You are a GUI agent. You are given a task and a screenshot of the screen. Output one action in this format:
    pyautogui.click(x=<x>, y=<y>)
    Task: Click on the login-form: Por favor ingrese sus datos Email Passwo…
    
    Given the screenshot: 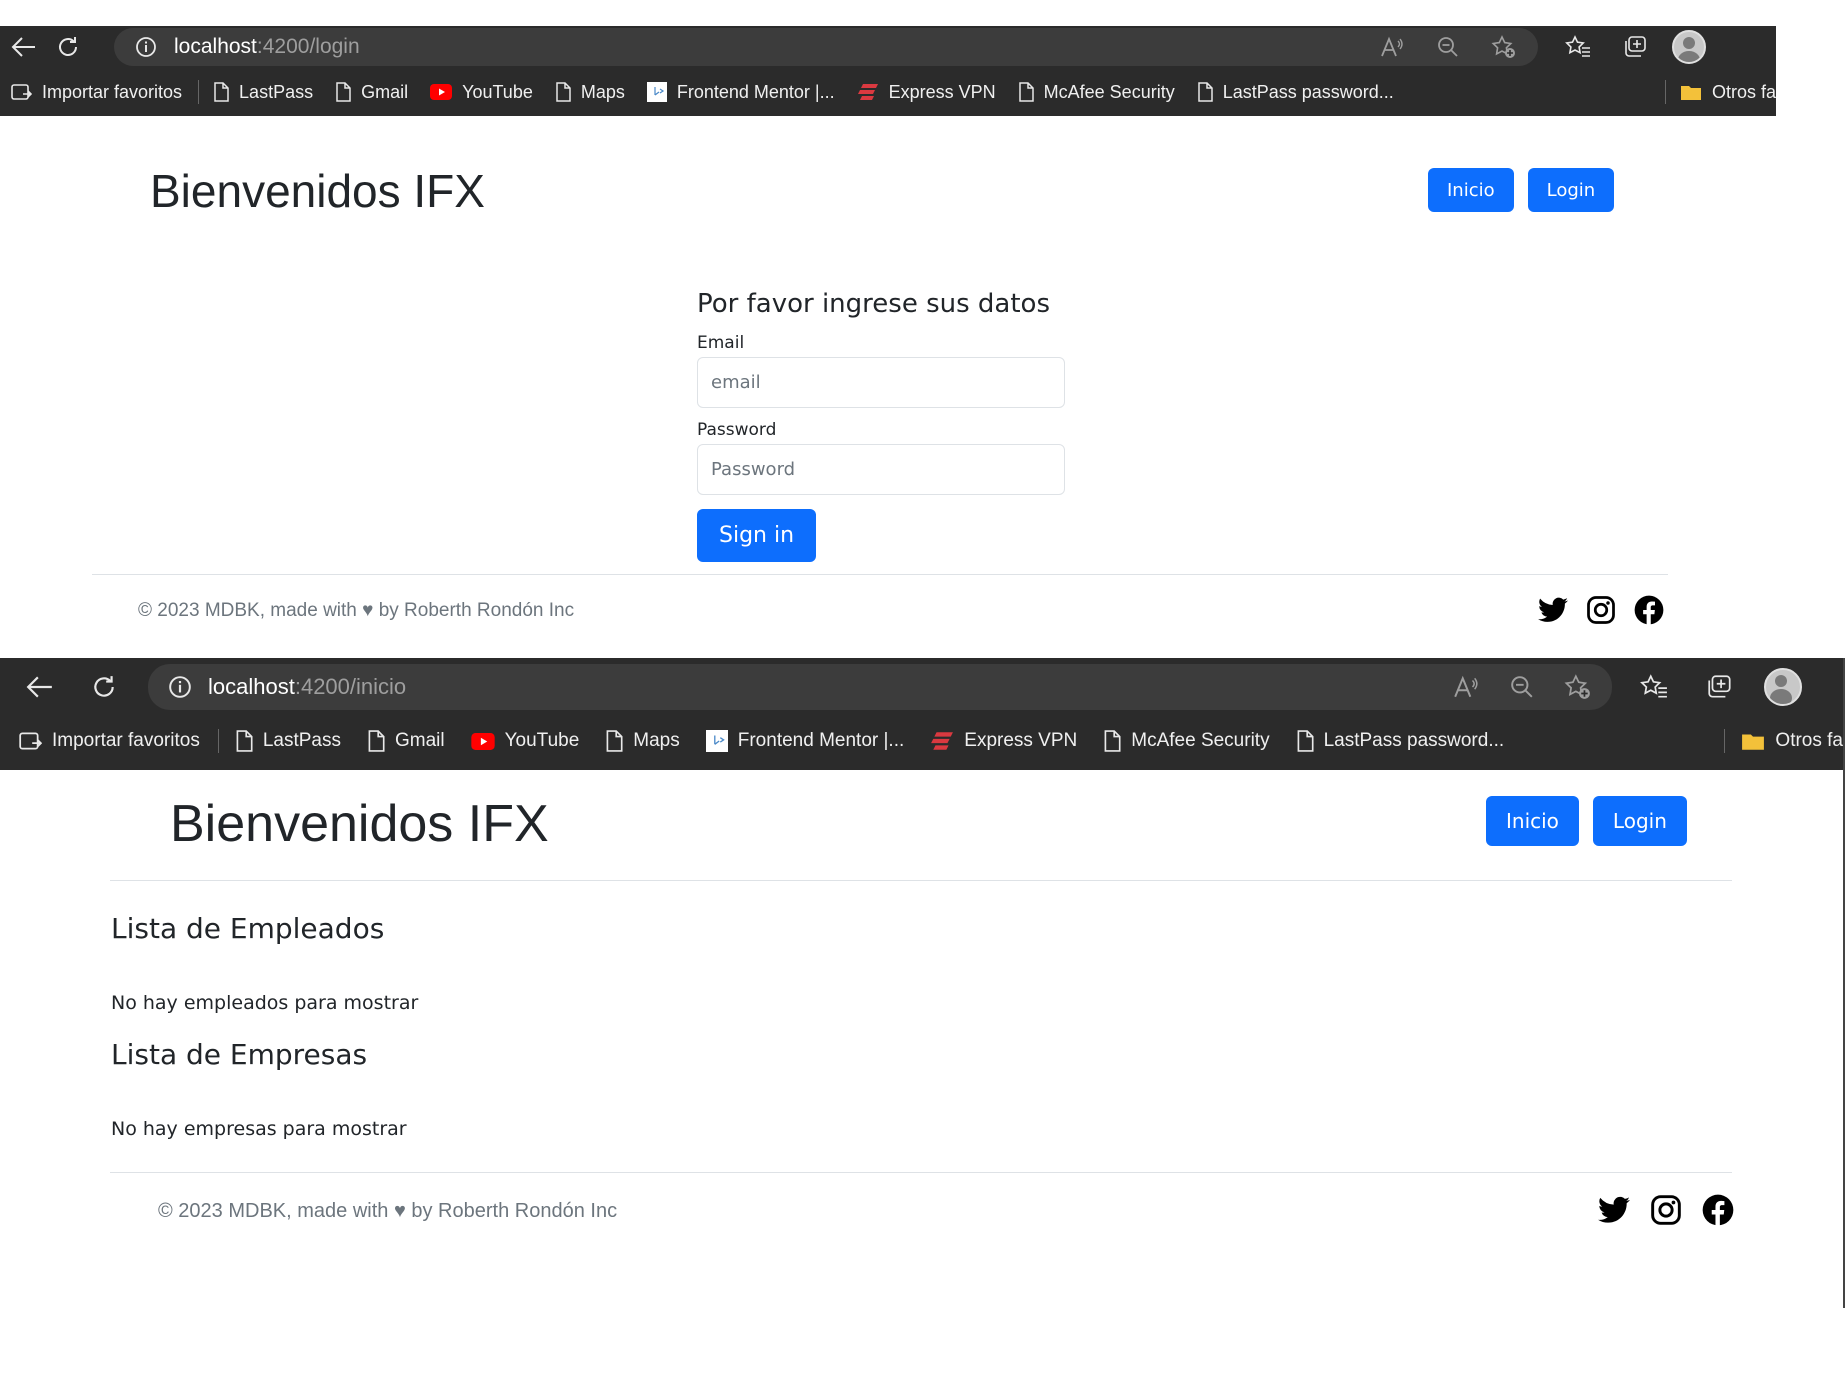 What is the action you would take?
    pyautogui.click(x=881, y=425)
    